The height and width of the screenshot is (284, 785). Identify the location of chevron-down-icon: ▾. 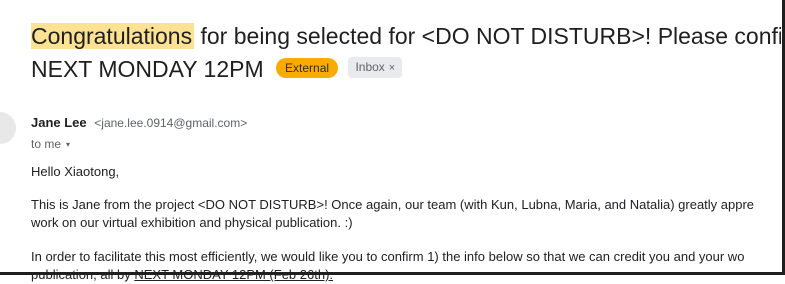
(68, 144).